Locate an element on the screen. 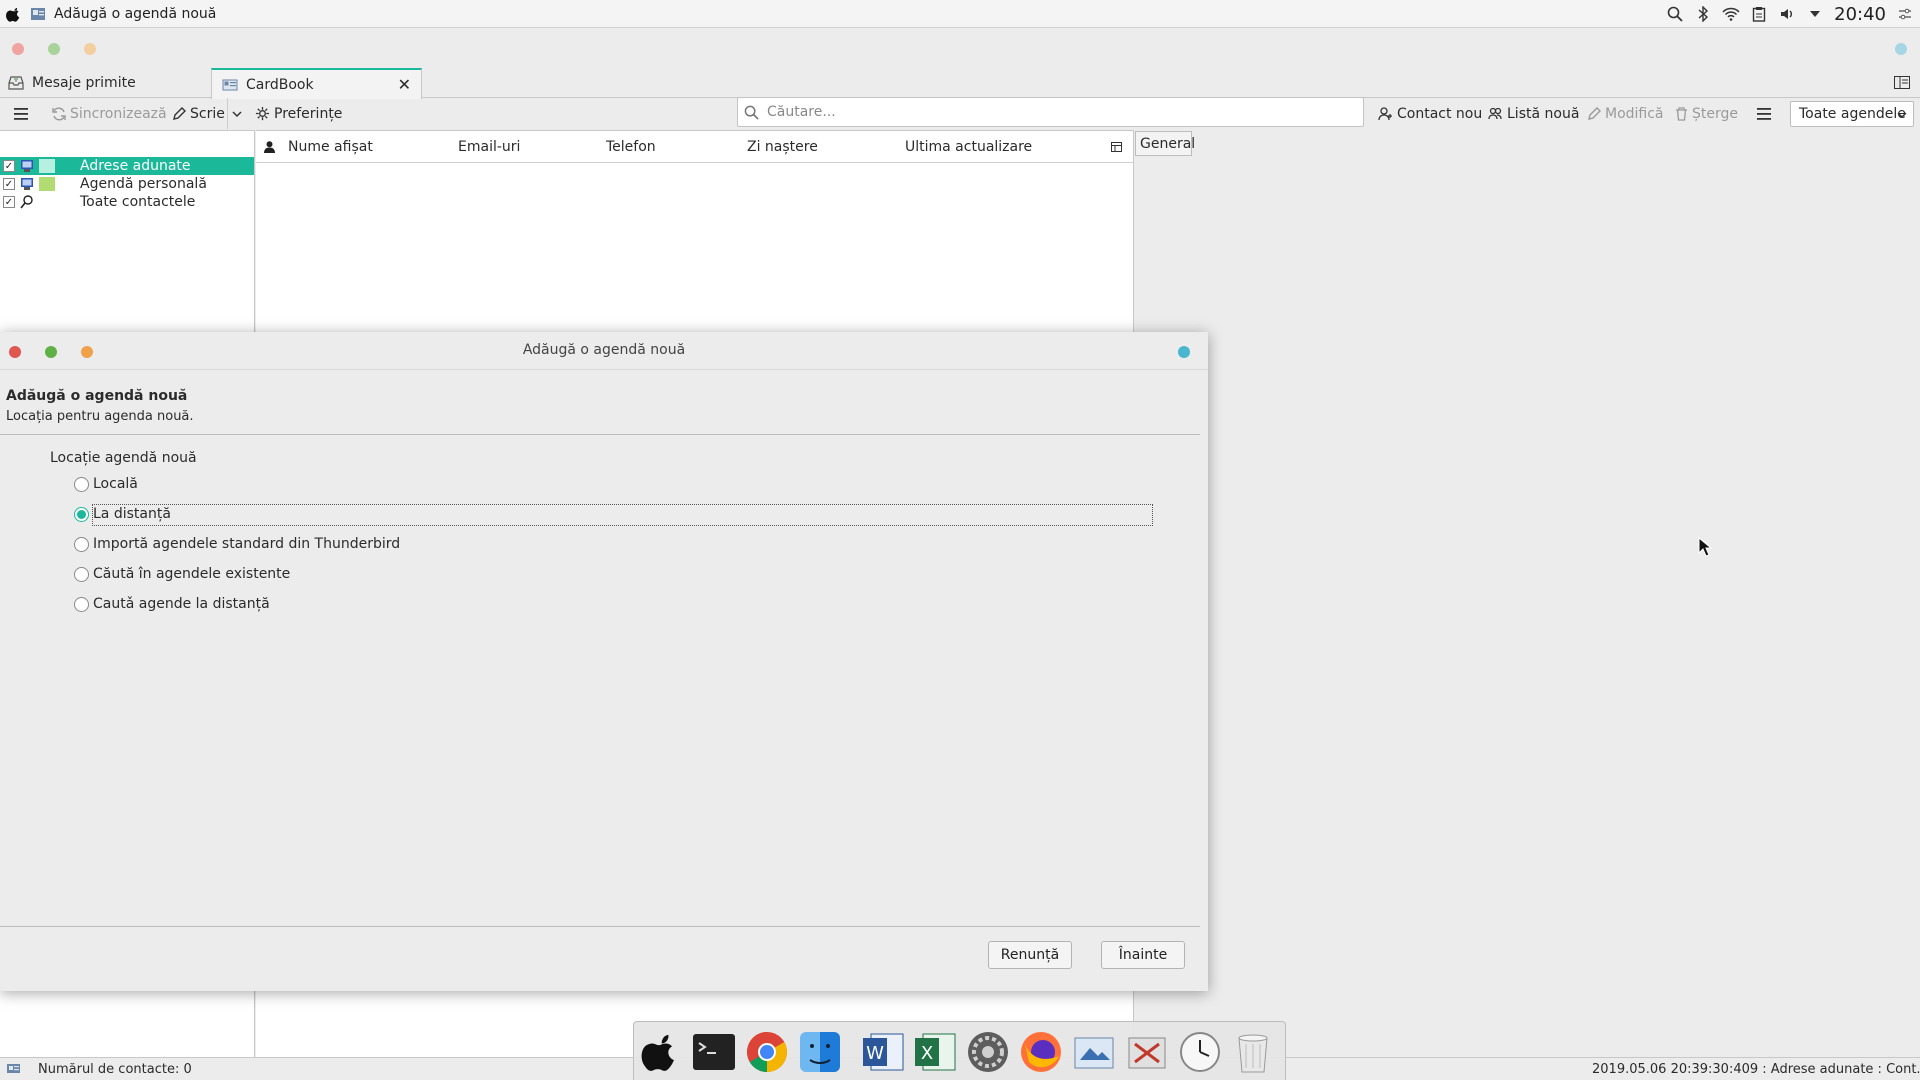 This screenshot has width=1920, height=1080. dialog-footer-divider is located at coordinates (600, 926).